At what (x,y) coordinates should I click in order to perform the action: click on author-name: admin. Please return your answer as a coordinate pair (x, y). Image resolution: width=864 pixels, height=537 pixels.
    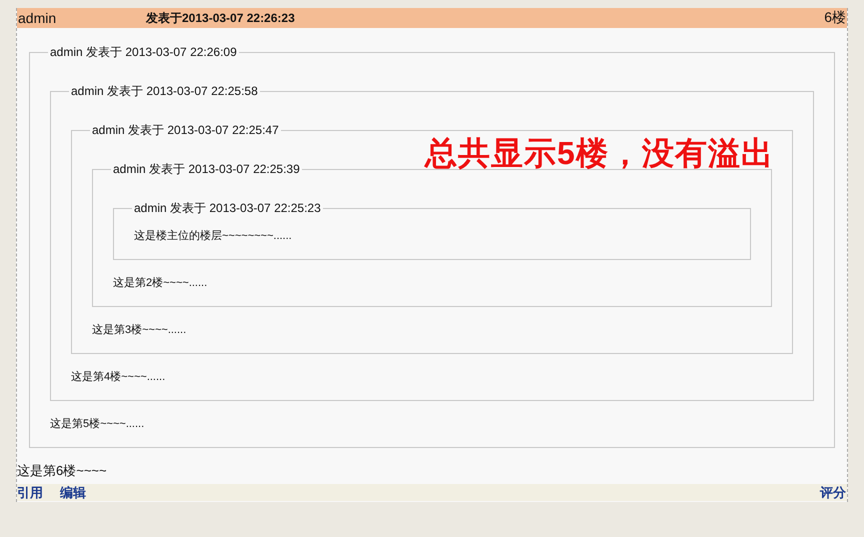
    Looking at the image, I should click on (37, 18).